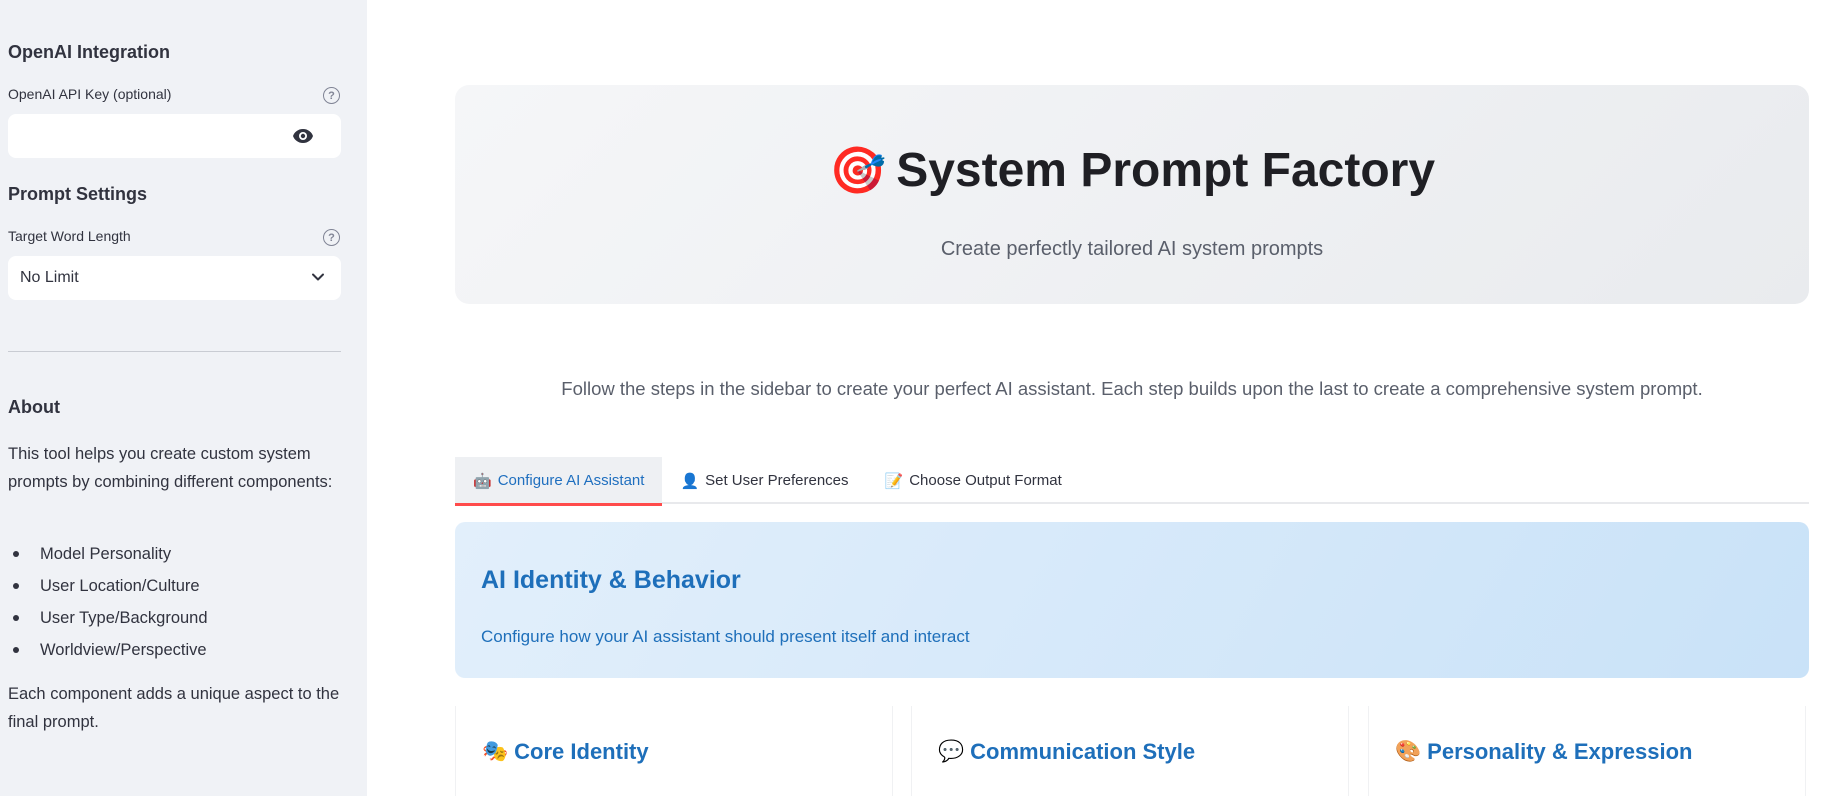  I want to click on tab-configure-ai-assistant: 🤖 Configure AI Assistant, so click(559, 481).